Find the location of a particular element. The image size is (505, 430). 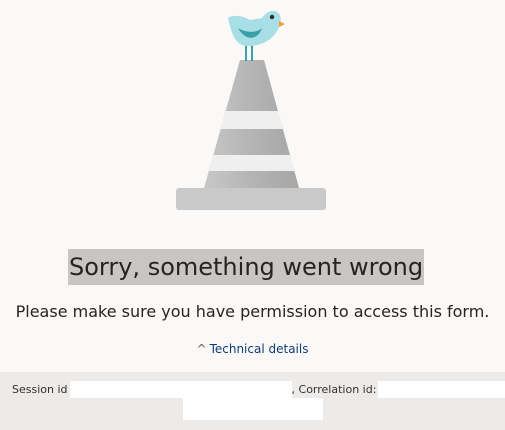

traffic-cone-icon is located at coordinates (251, 124).